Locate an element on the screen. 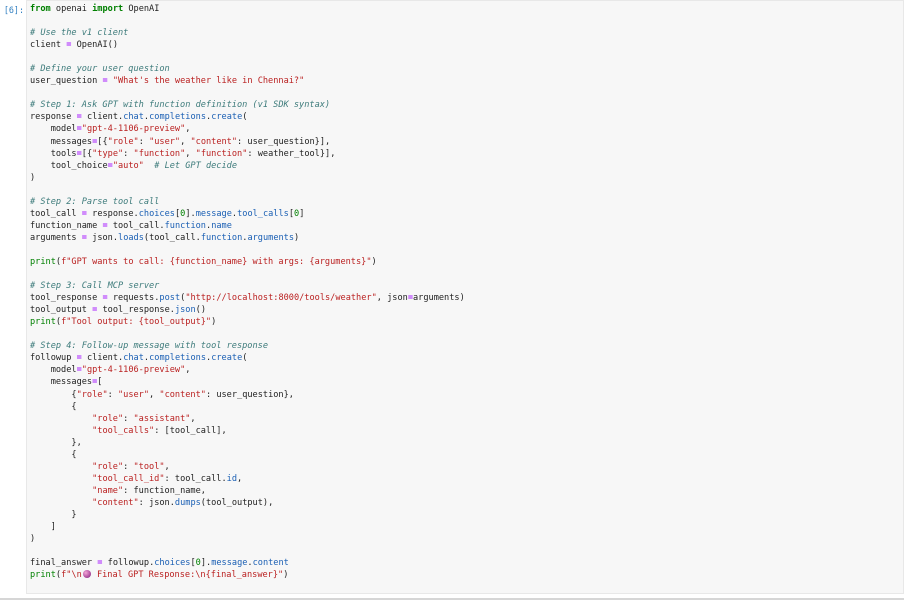  code-line: "tool_call_id": tool_call.id, is located at coordinates (167, 478).